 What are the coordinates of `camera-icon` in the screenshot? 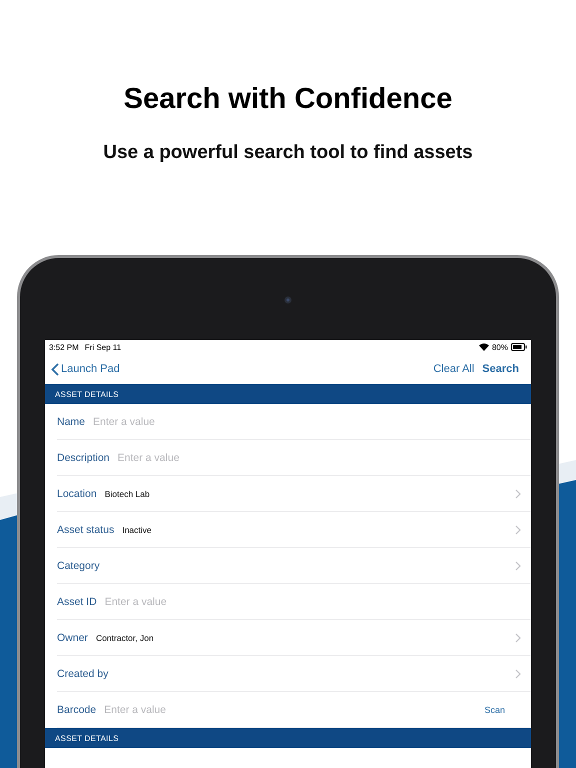 It's located at (288, 300).